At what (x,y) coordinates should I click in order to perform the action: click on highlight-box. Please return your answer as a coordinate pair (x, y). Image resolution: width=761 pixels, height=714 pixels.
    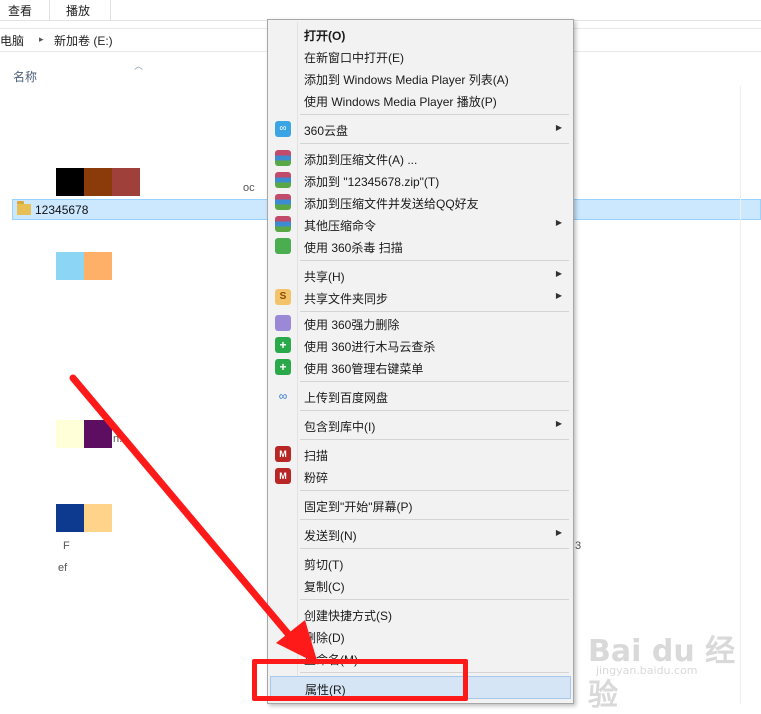
    Looking at the image, I should click on (360, 680).